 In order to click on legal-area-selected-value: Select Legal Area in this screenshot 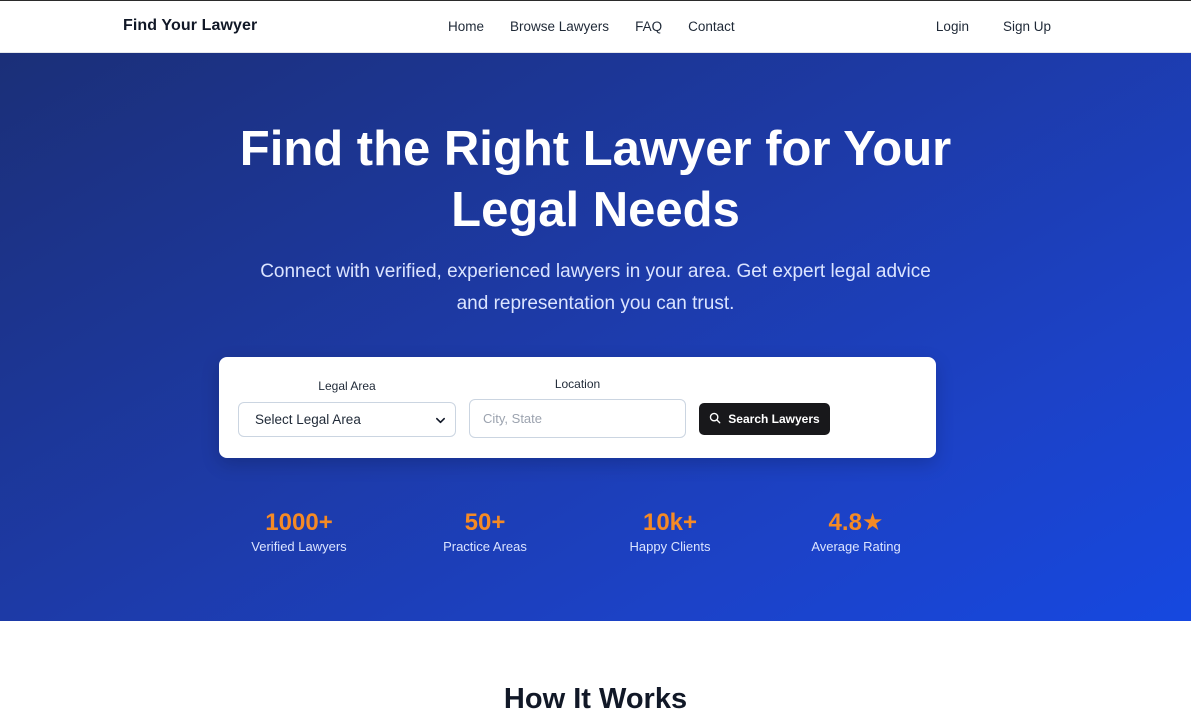, I will do `click(308, 419)`.